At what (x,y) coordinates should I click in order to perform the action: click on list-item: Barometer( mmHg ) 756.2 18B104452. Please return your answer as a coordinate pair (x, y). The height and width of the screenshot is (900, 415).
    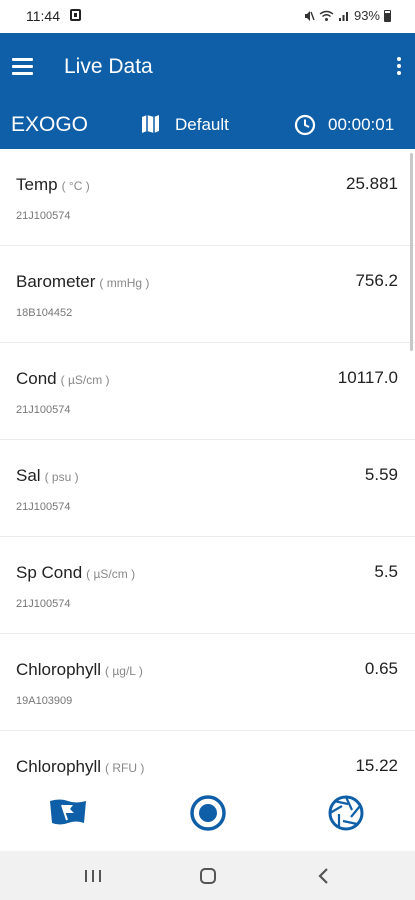
    Looking at the image, I should click on (207, 294).